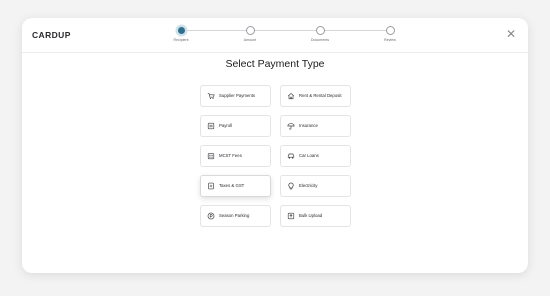 The width and height of the screenshot is (550, 296). I want to click on stepper-line, so click(285, 30).